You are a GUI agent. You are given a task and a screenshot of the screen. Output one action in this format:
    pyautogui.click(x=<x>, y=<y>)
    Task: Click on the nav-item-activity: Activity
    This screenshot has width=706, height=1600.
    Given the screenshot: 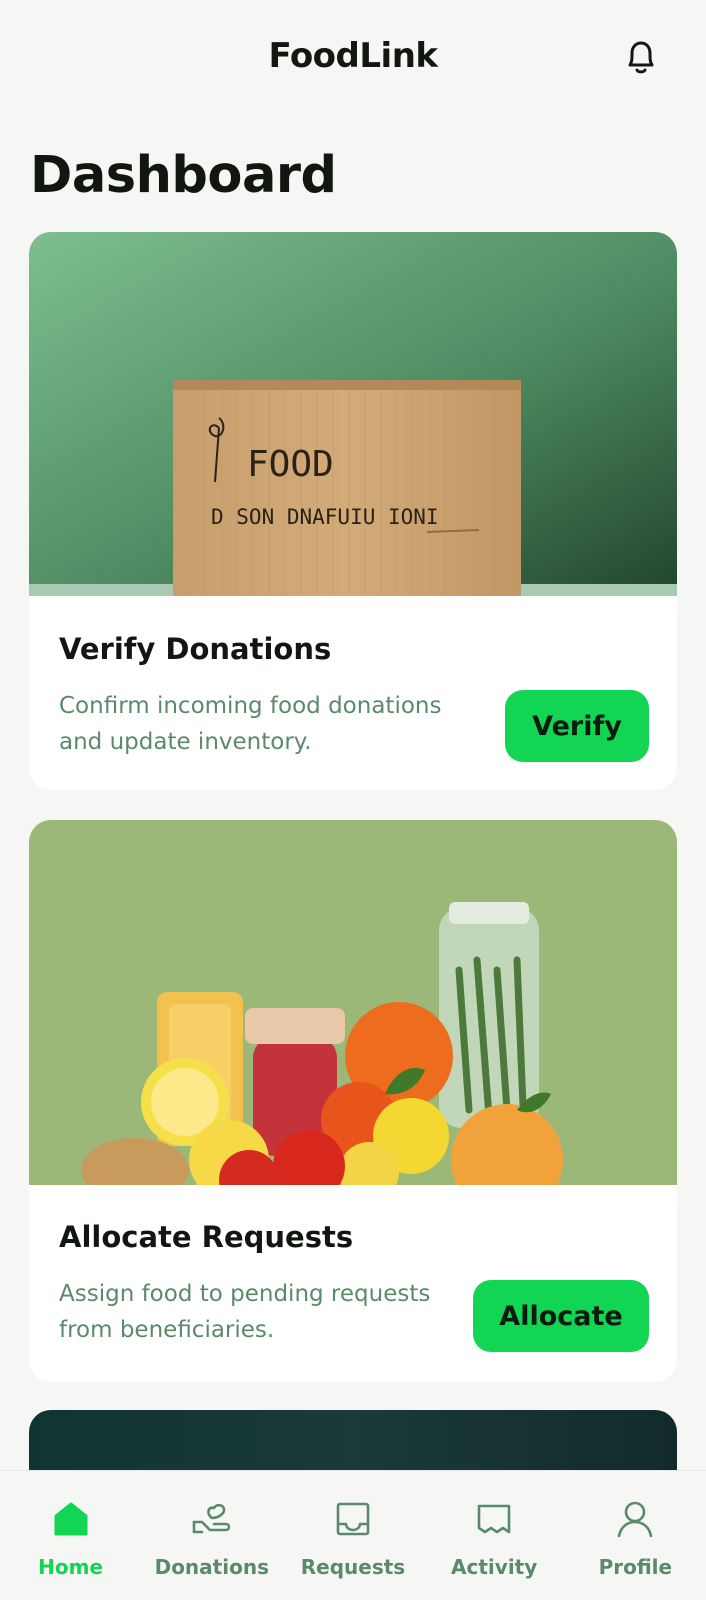 What is the action you would take?
    pyautogui.click(x=494, y=1538)
    